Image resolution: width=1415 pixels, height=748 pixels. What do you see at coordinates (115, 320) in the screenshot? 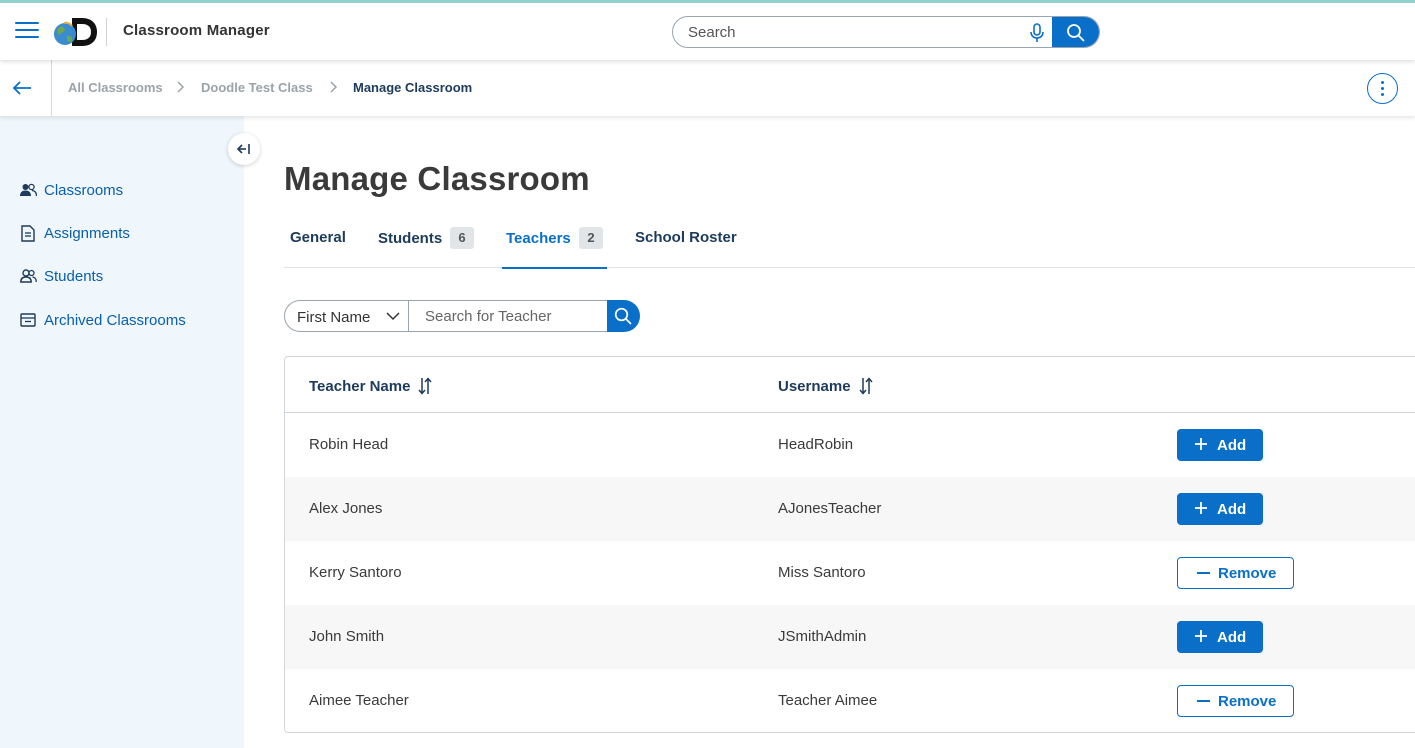
I see `sidebar-item-label: Archived Classrooms` at bounding box center [115, 320].